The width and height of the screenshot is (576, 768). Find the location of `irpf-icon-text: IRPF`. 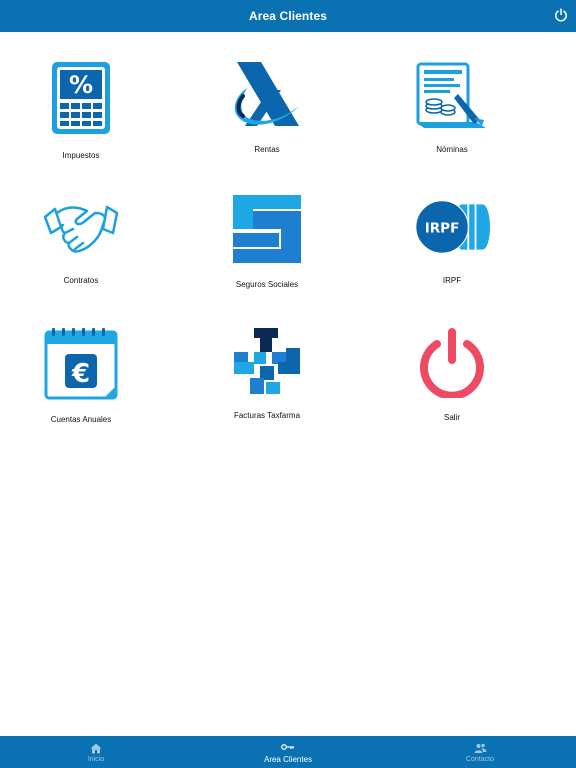

irpf-icon-text: IRPF is located at coordinates (442, 228).